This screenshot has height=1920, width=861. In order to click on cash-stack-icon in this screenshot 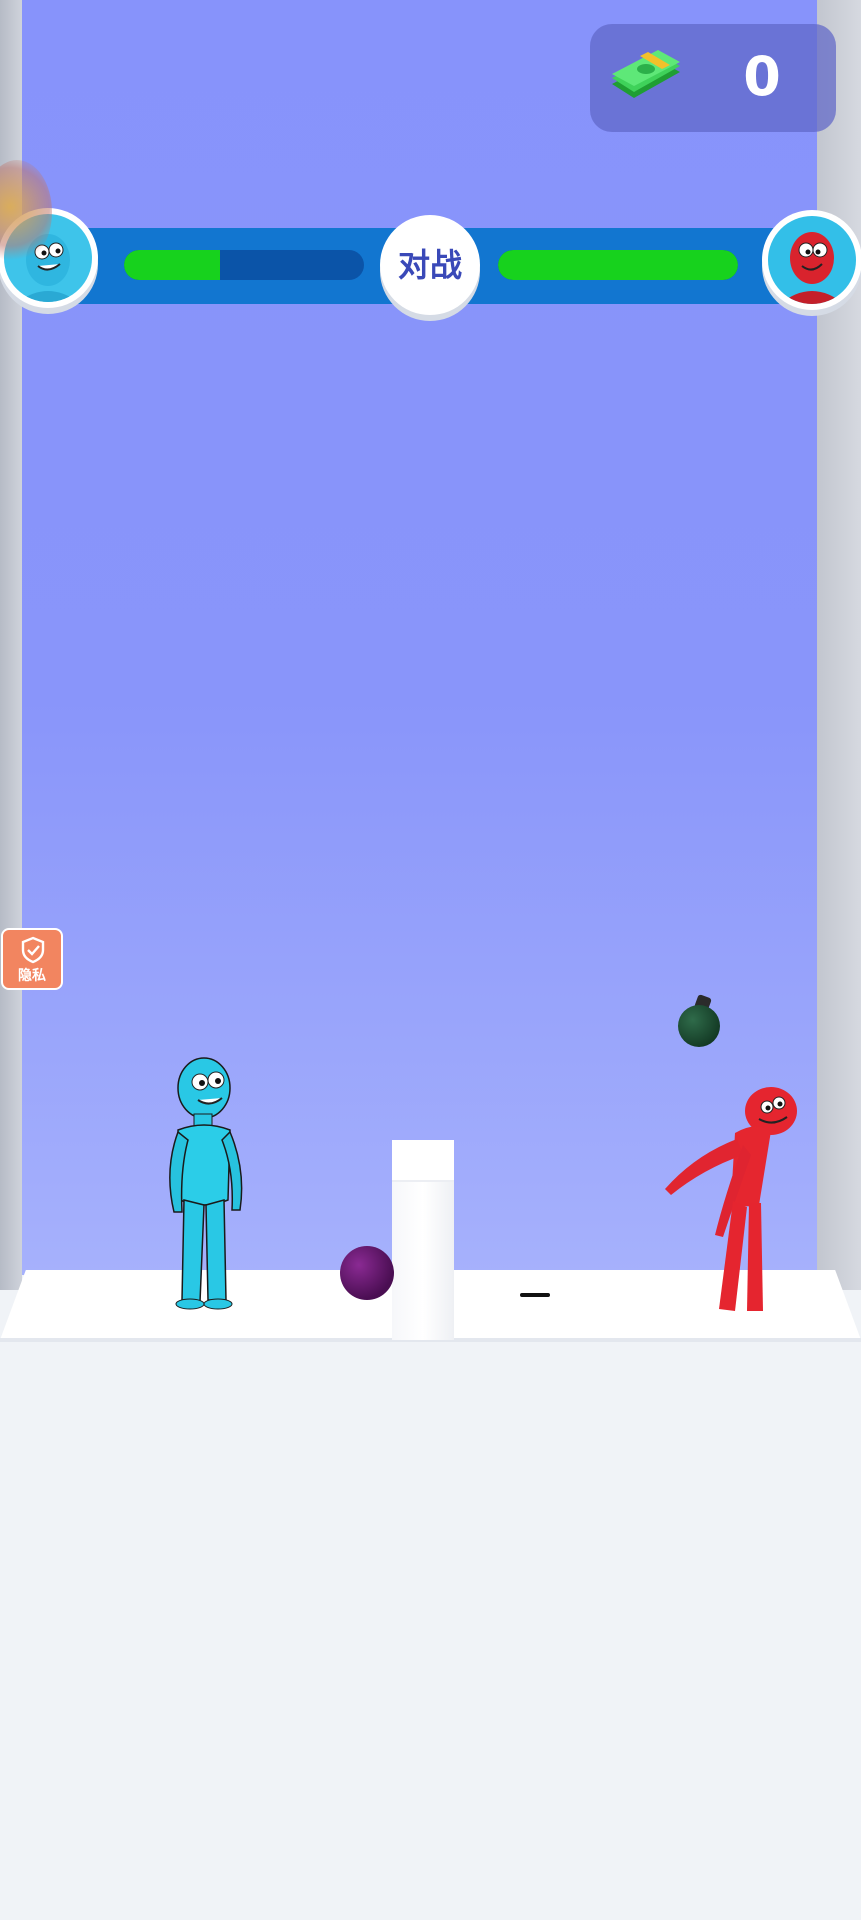, I will do `click(646, 74)`.